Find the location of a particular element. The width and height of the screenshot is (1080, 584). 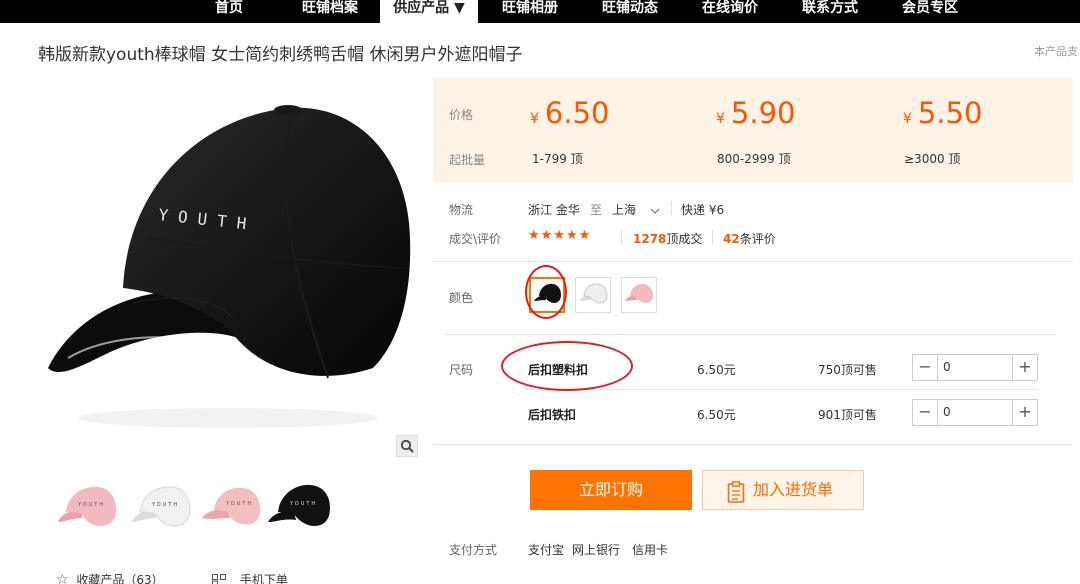

thumbnail-pink-2: YOUTH is located at coordinates (232, 507).